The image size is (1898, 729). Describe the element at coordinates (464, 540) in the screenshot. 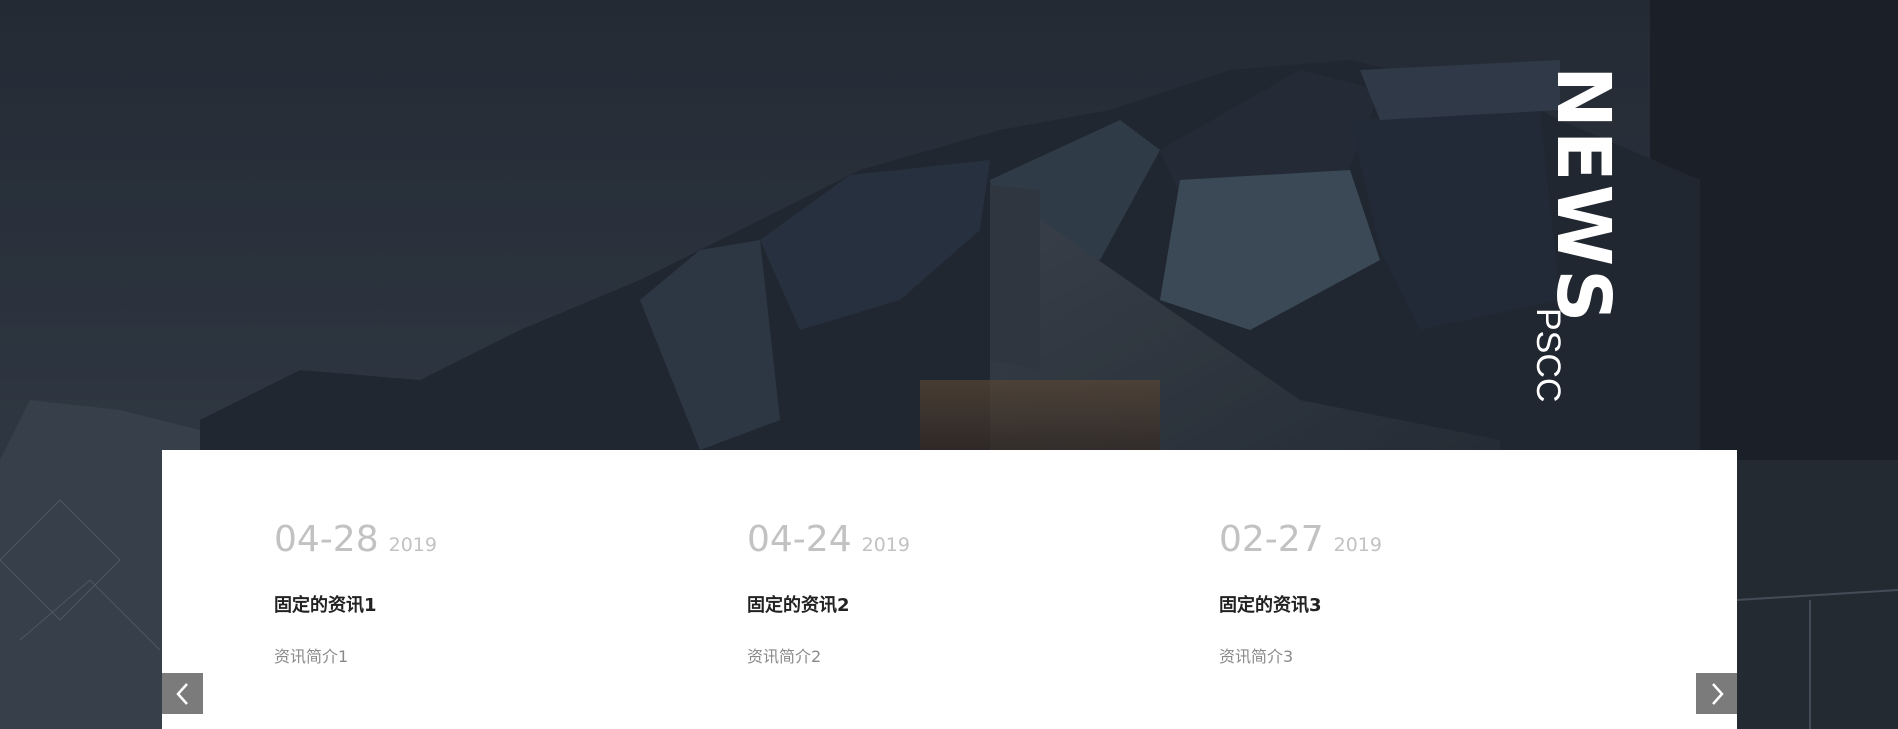

I see `news-date: 04-28 2019` at that location.